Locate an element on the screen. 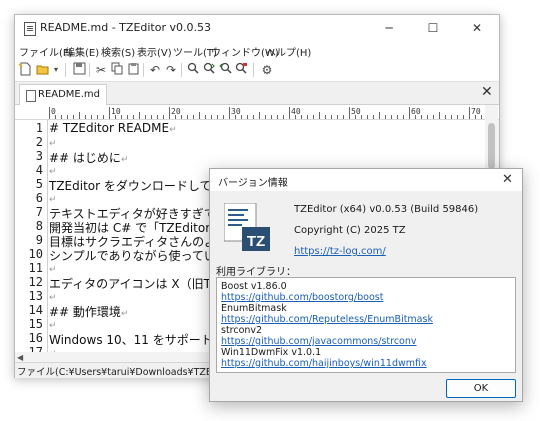 Image resolution: width=540 pixels, height=421 pixels. copyright-text: Copyright (C) 2025 TZ is located at coordinates (350, 230).